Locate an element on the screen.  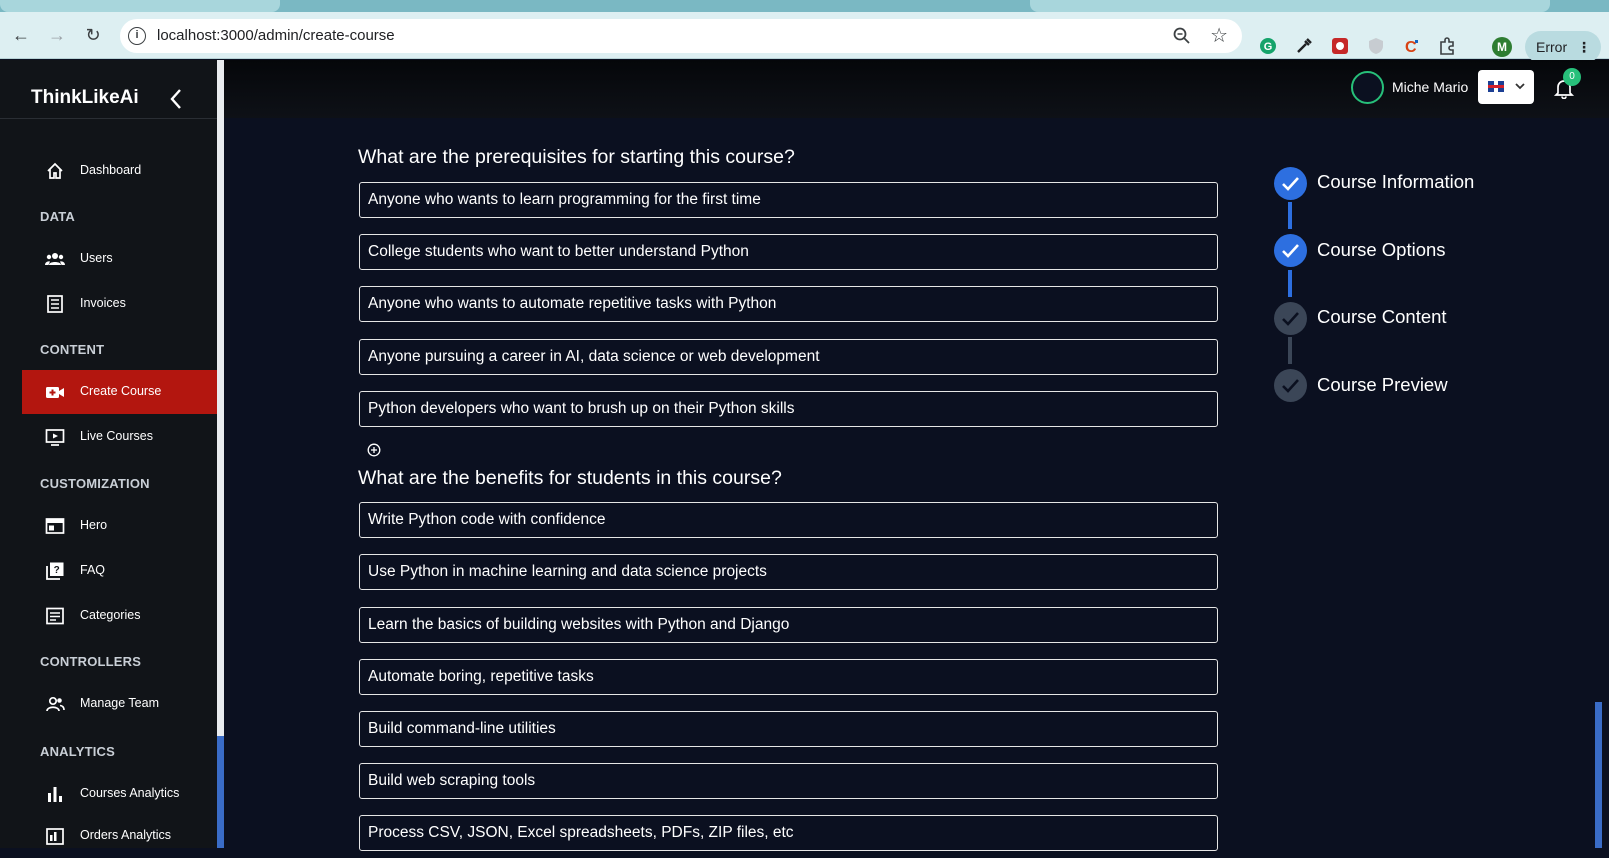
sidebar-item-label: Orders Analytics is located at coordinates (126, 835).